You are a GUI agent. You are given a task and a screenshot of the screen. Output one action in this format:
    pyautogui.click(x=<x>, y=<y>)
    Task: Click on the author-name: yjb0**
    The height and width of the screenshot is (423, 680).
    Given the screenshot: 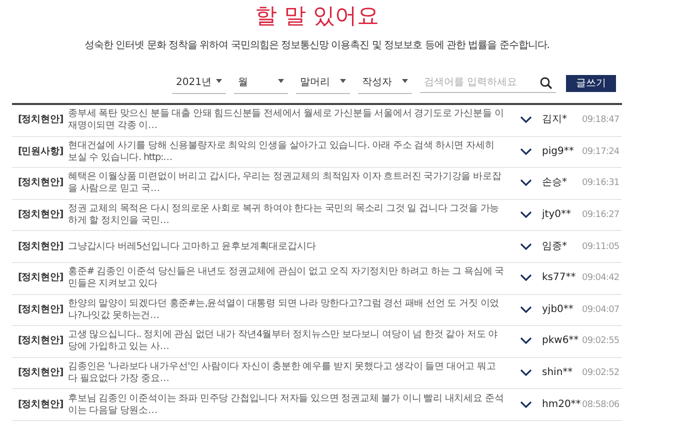 What is the action you would take?
    pyautogui.click(x=558, y=310)
    